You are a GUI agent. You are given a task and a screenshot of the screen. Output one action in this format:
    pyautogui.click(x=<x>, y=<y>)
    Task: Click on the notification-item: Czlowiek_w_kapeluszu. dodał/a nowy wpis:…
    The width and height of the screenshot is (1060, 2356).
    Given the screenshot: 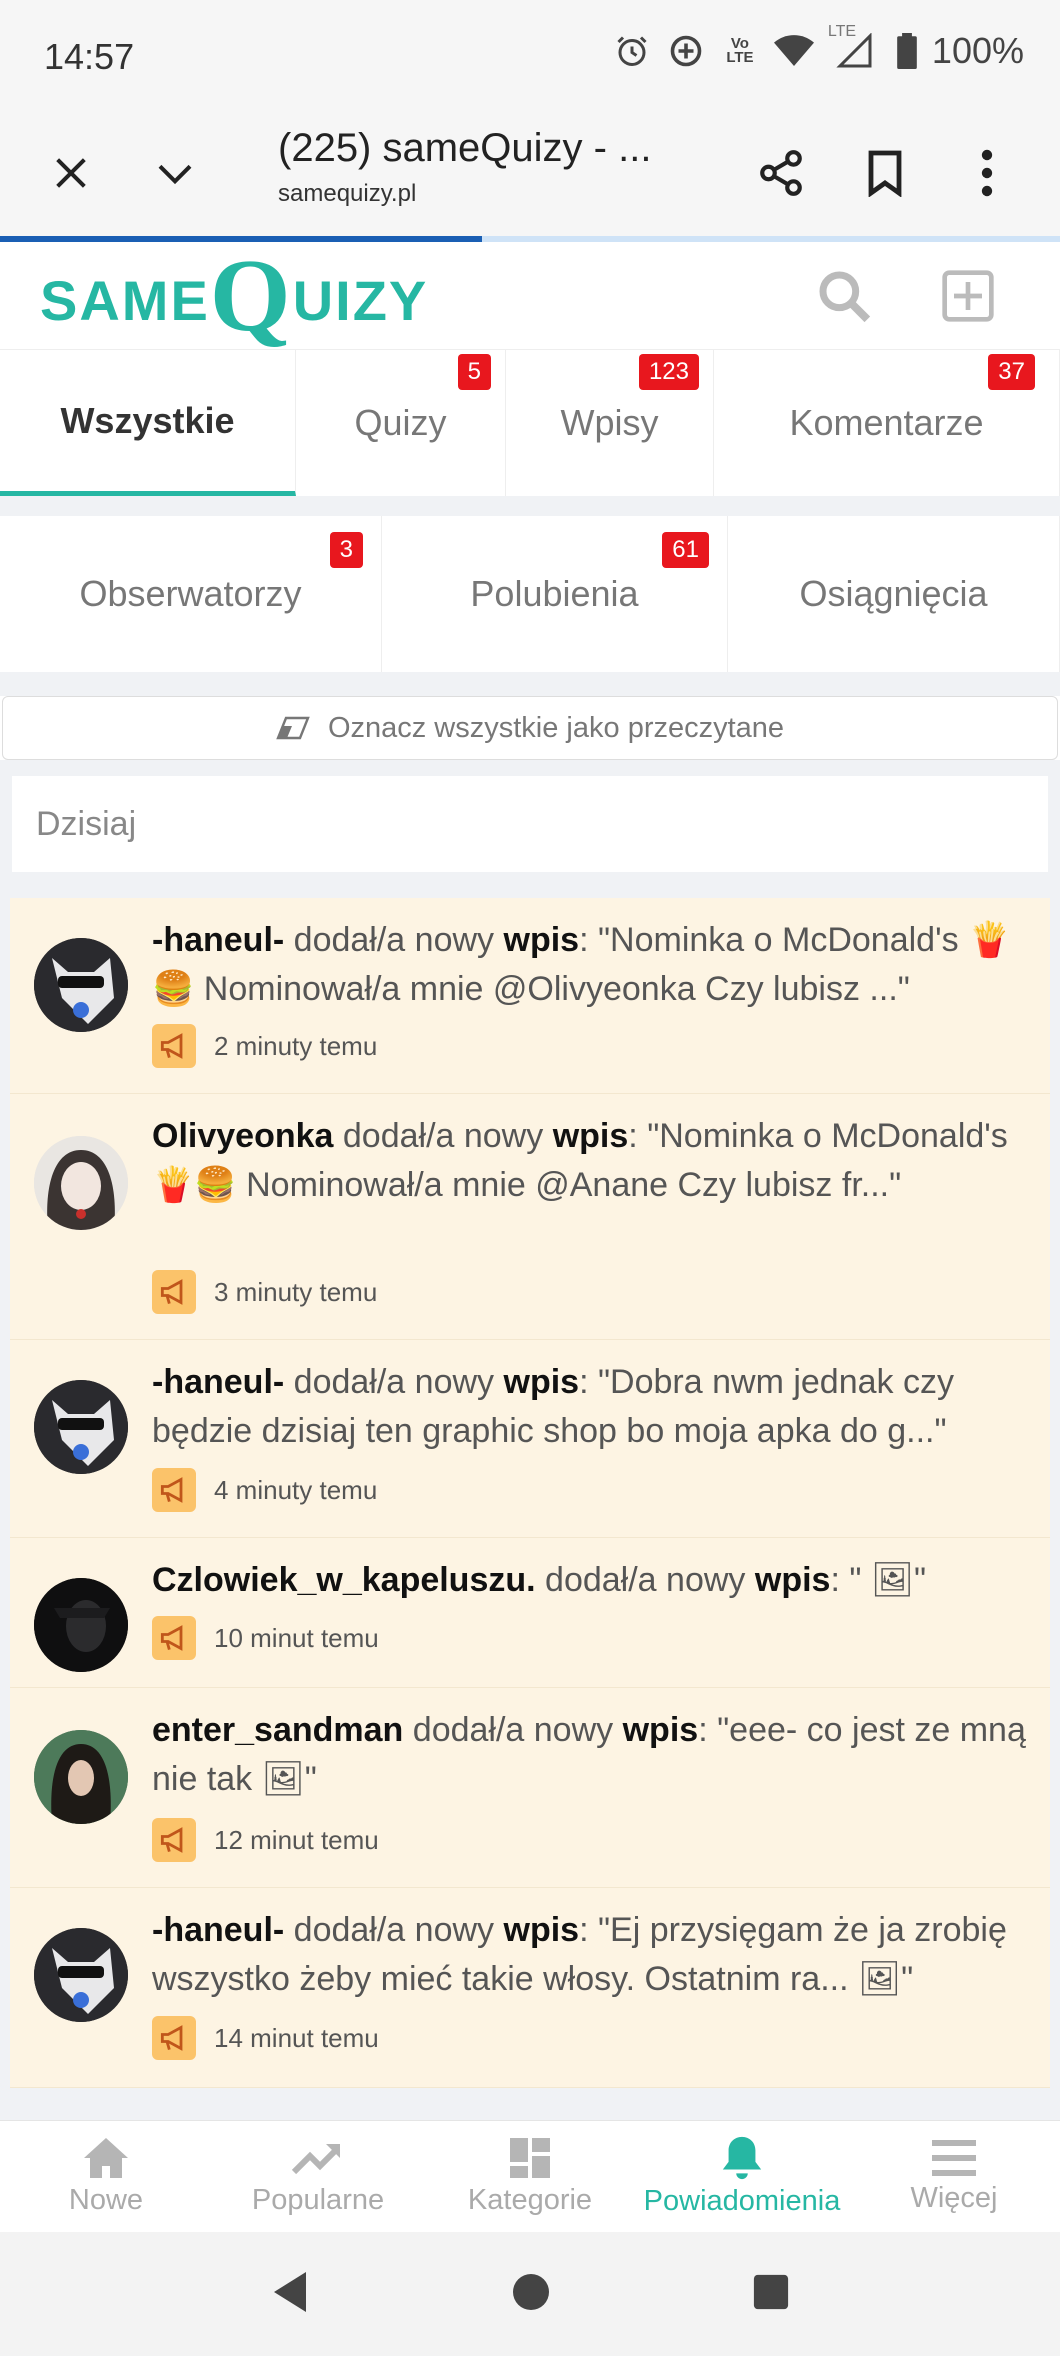 What is the action you would take?
    pyautogui.click(x=530, y=1613)
    